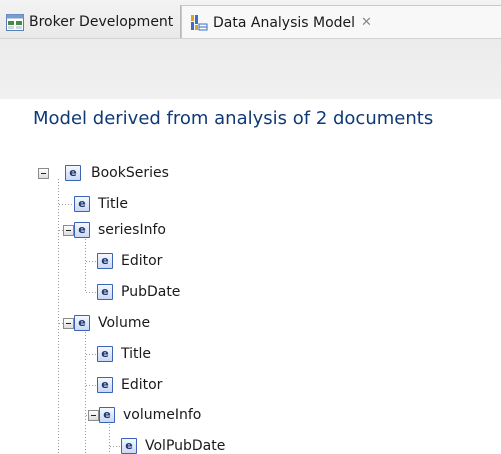  What do you see at coordinates (68, 230) in the screenshot?
I see `collapse-toggle-seriesinfo` at bounding box center [68, 230].